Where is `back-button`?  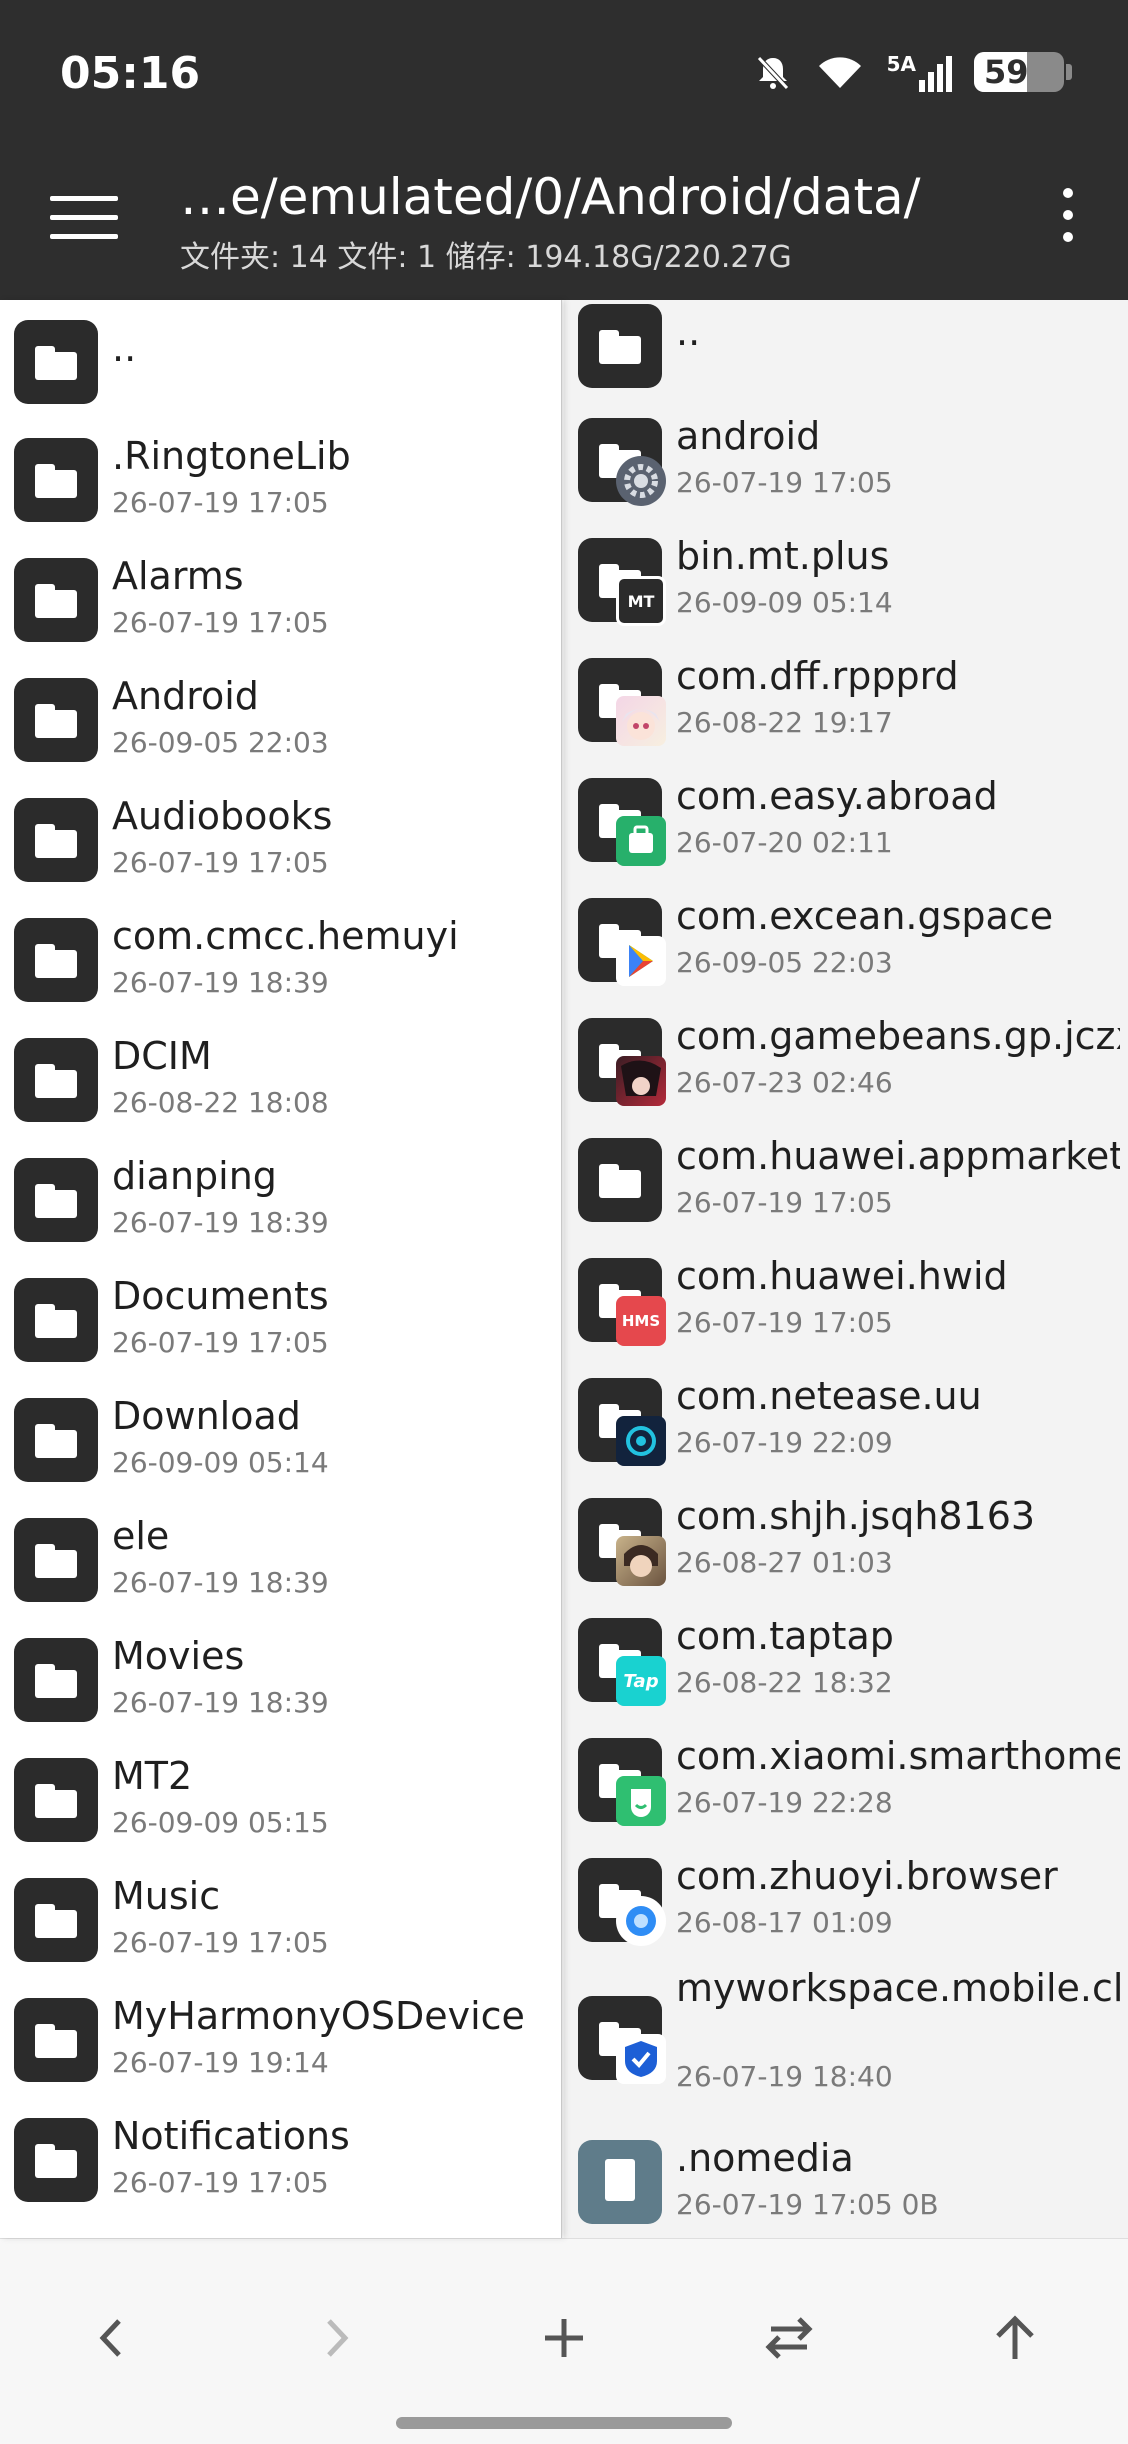 back-button is located at coordinates (111, 2338).